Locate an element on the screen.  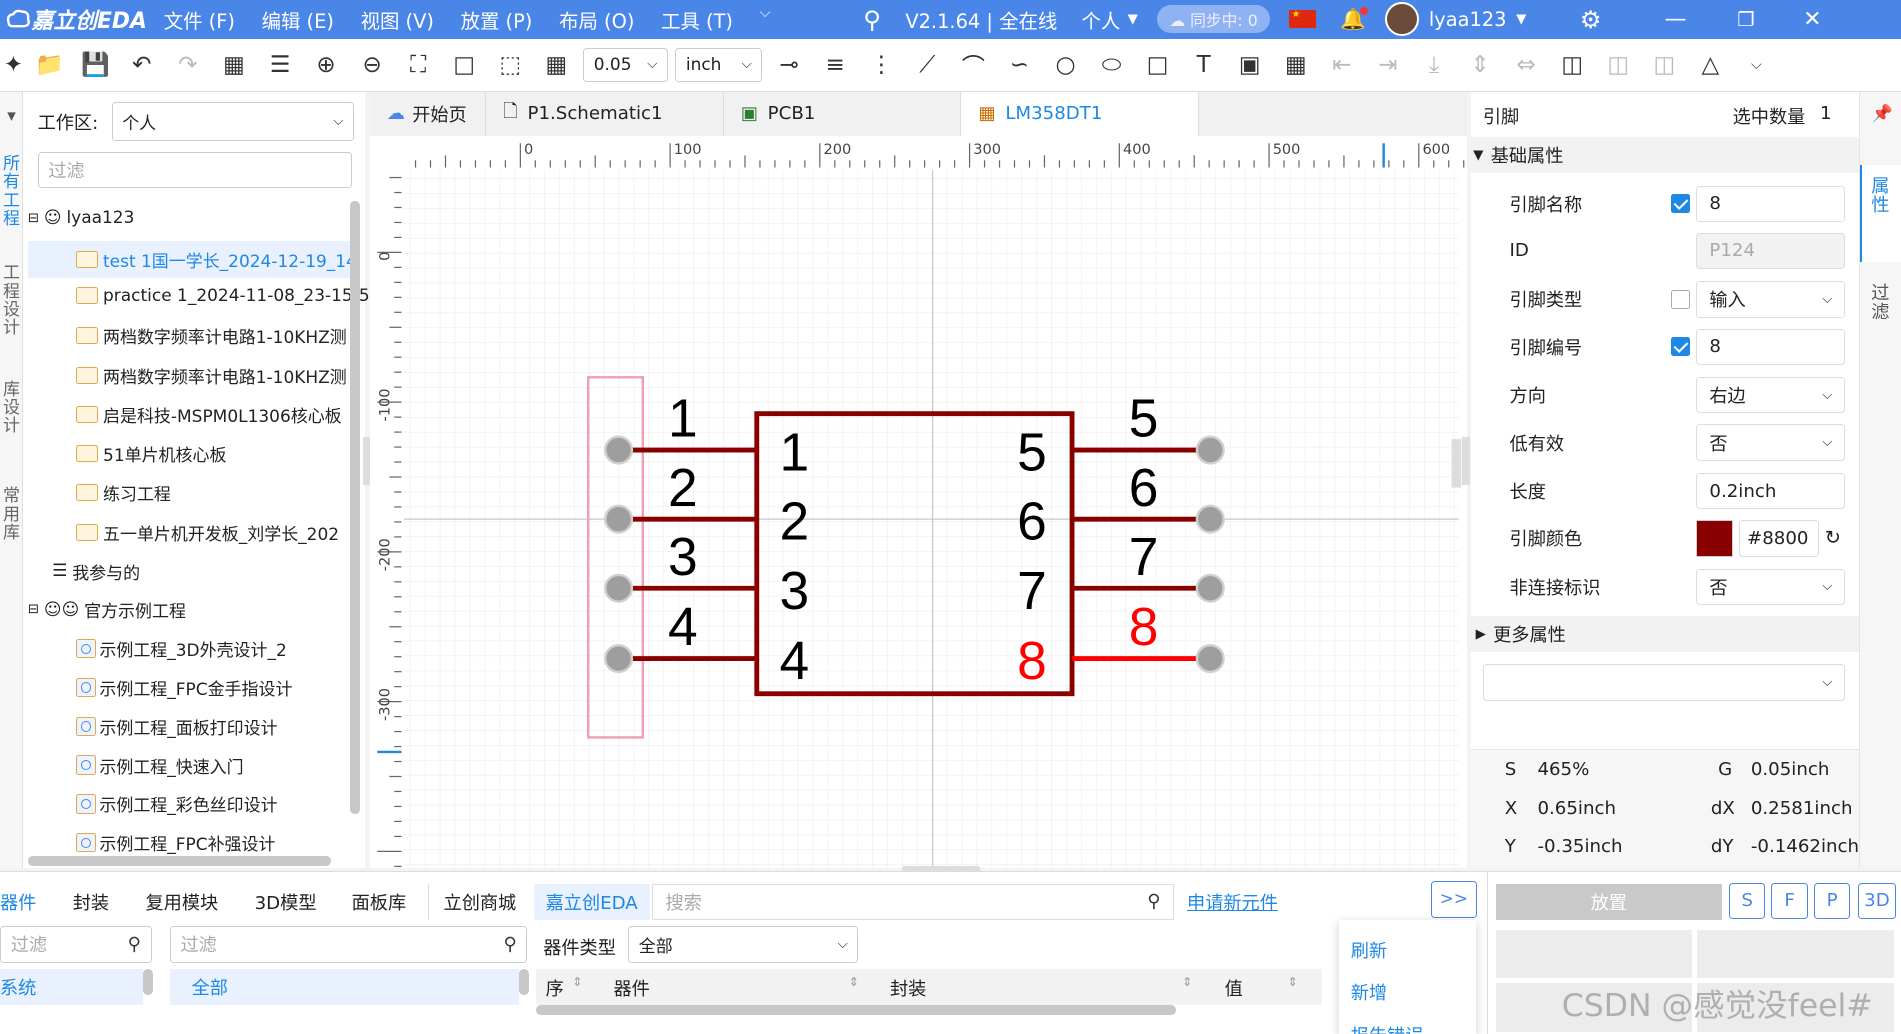
sync-status: ☁ 同步中: 0 is located at coordinates (1213, 19).